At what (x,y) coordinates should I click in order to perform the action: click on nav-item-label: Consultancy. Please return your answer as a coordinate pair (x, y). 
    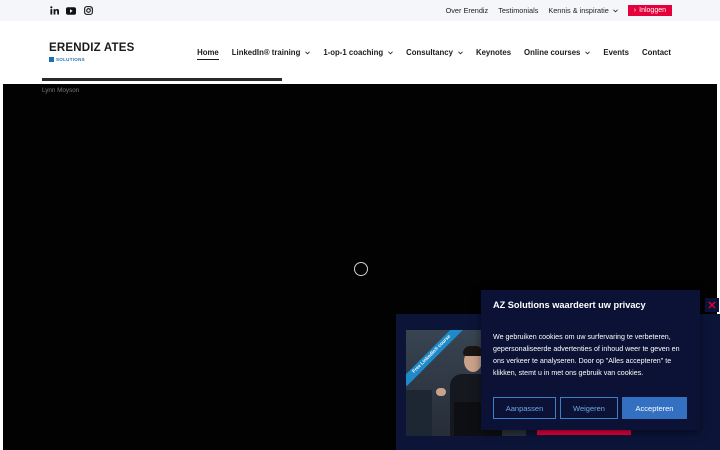
    Looking at the image, I should click on (429, 52).